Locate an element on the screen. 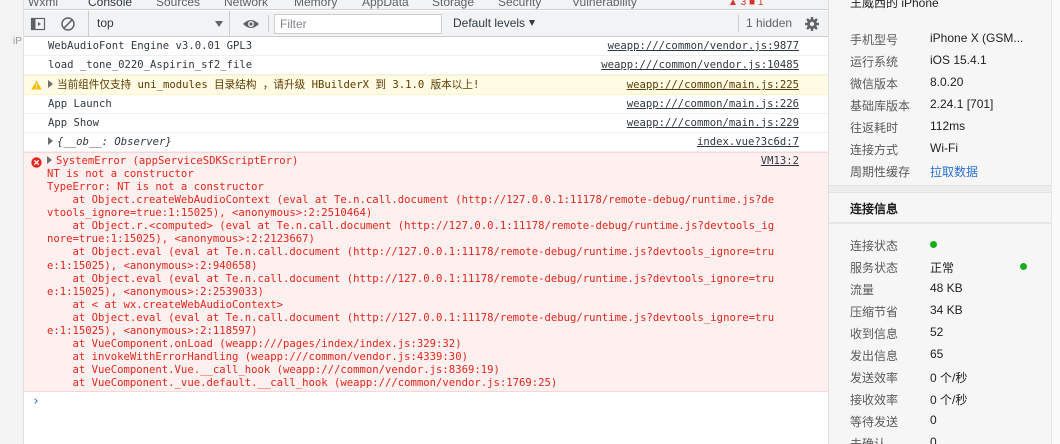 This screenshot has width=1060, height=444. gear-icon is located at coordinates (812, 24).